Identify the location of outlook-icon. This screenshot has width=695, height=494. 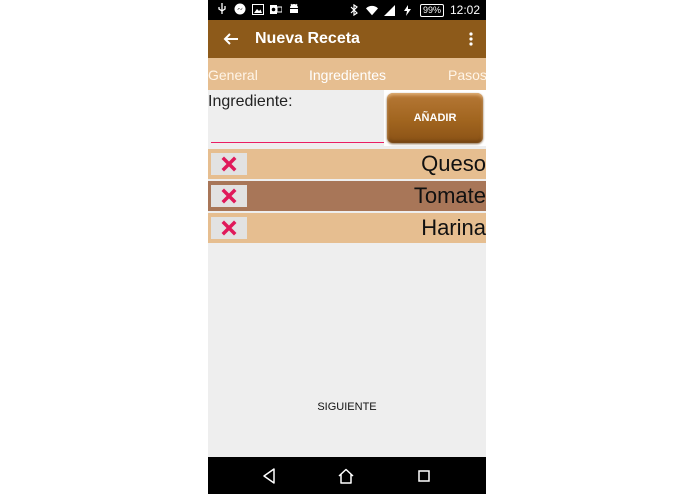
(276, 9).